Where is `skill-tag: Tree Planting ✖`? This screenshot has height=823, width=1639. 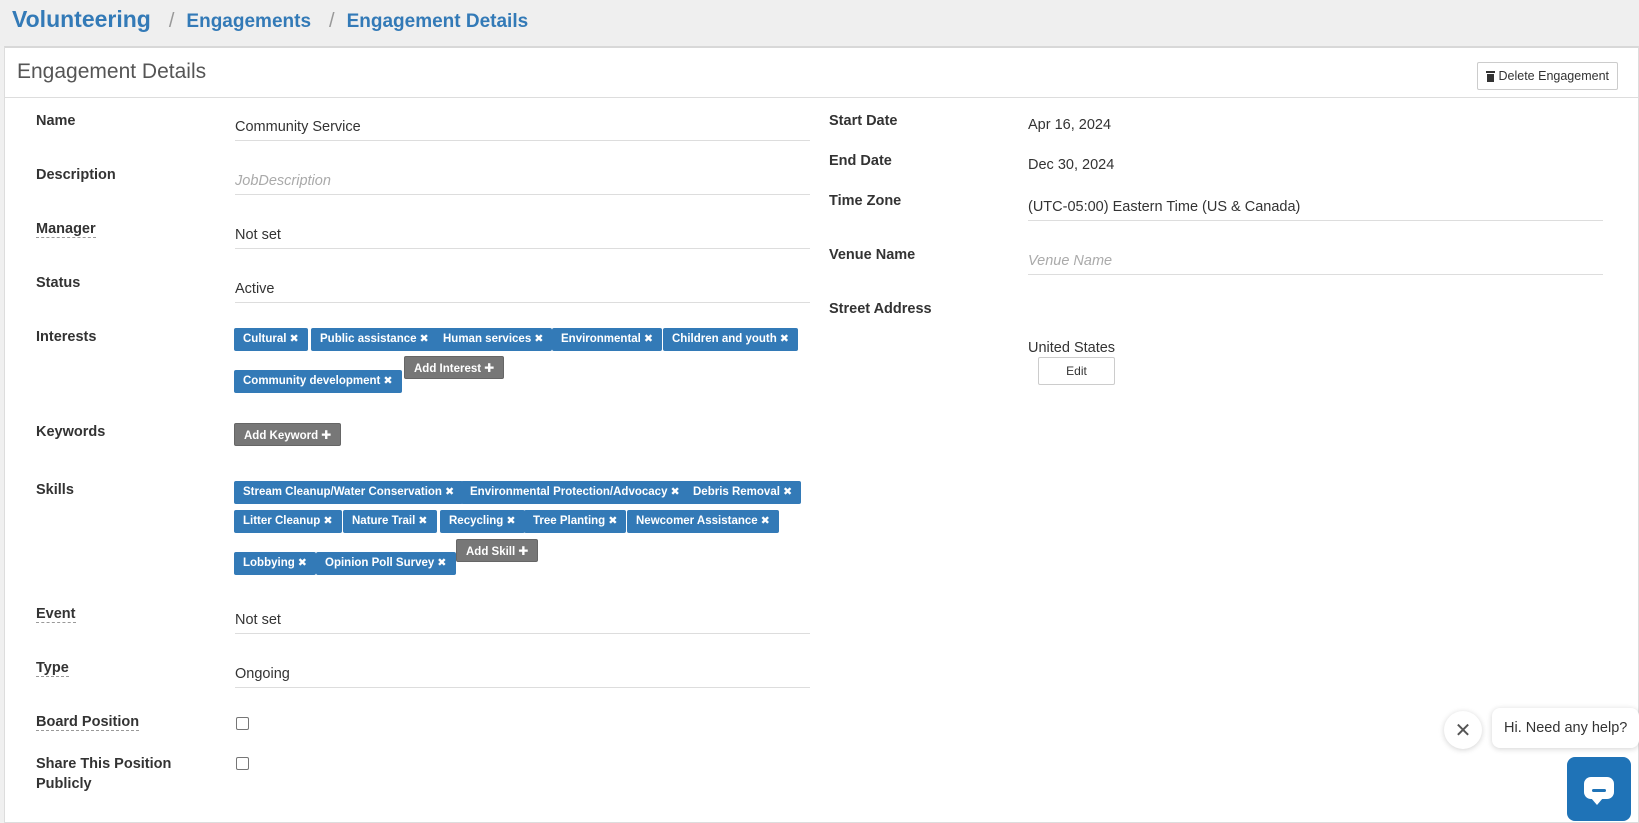
skill-tag: Tree Planting ✖ is located at coordinates (575, 521).